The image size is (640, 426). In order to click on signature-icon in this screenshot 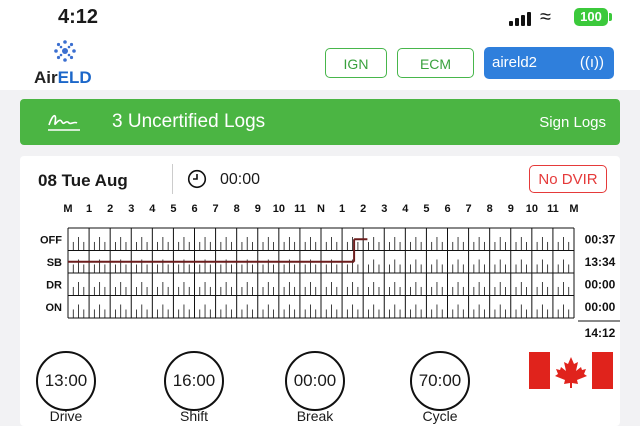, I will do `click(64, 122)`.